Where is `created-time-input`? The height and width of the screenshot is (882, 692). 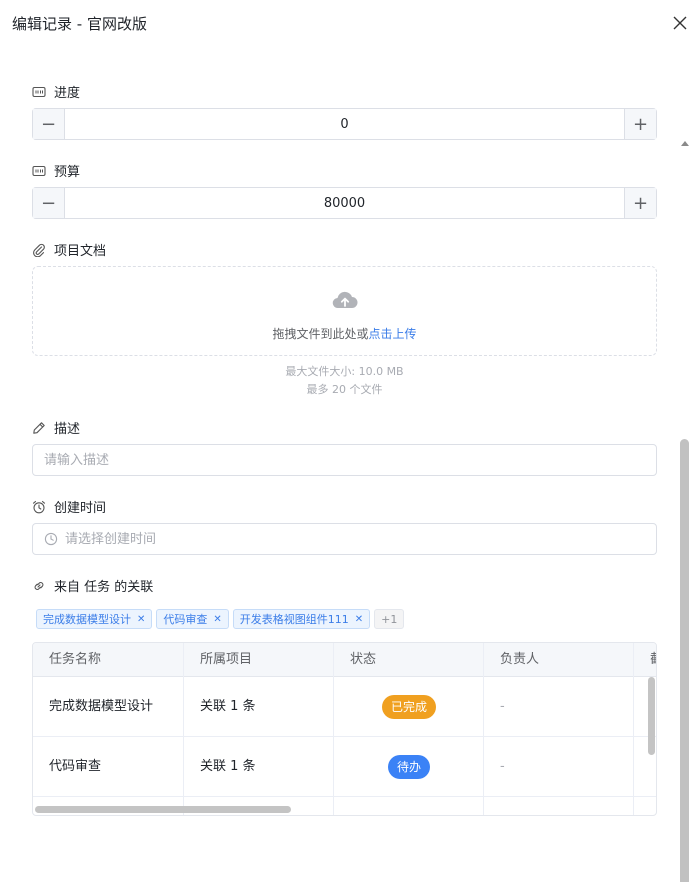
created-time-input is located at coordinates (344, 539).